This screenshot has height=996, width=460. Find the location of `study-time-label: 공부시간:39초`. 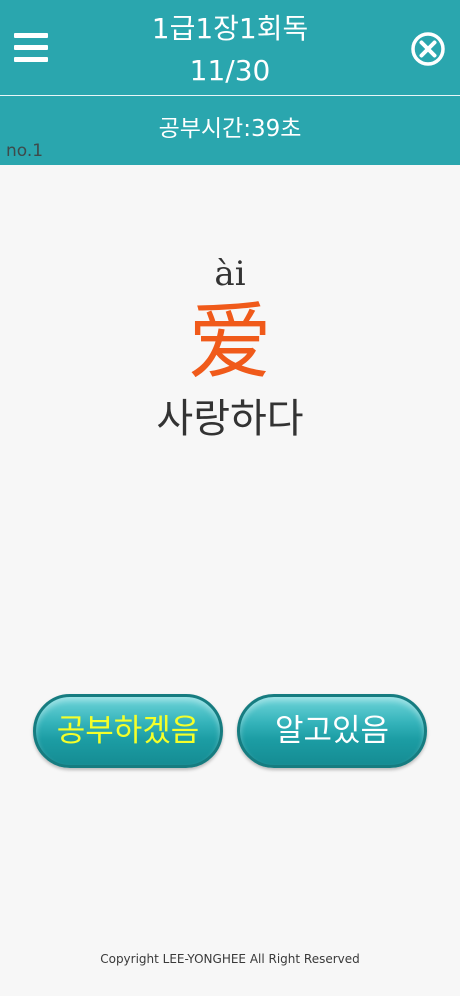

study-time-label: 공부시간:39초 is located at coordinates (230, 129).